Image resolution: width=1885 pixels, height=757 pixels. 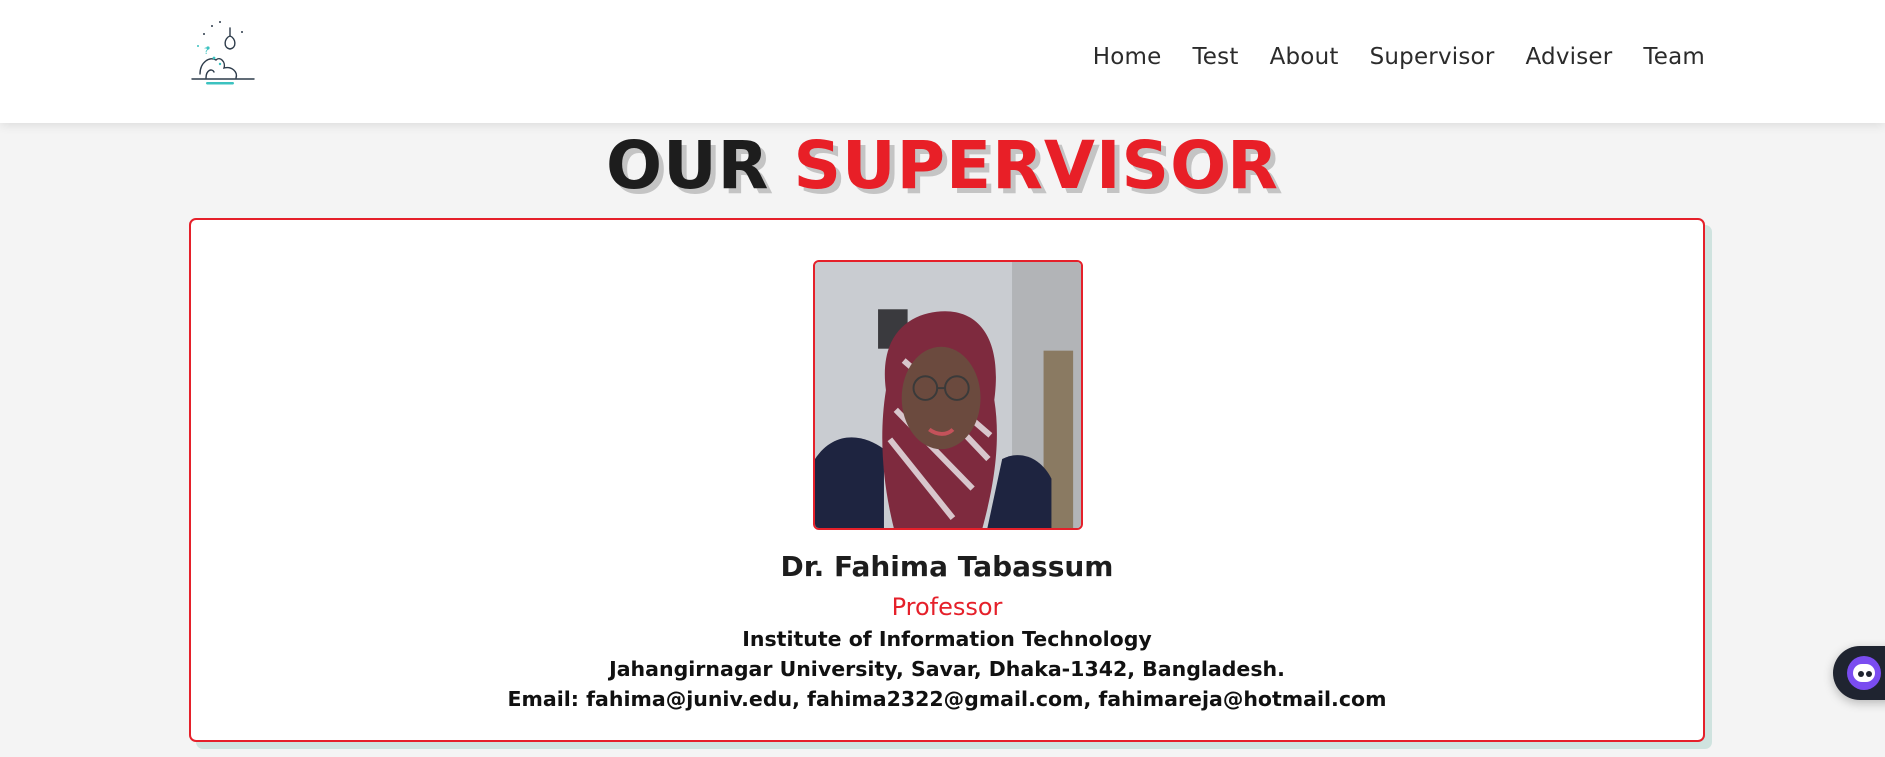 What do you see at coordinates (687, 165) in the screenshot?
I see `section-title-part1: OUR` at bounding box center [687, 165].